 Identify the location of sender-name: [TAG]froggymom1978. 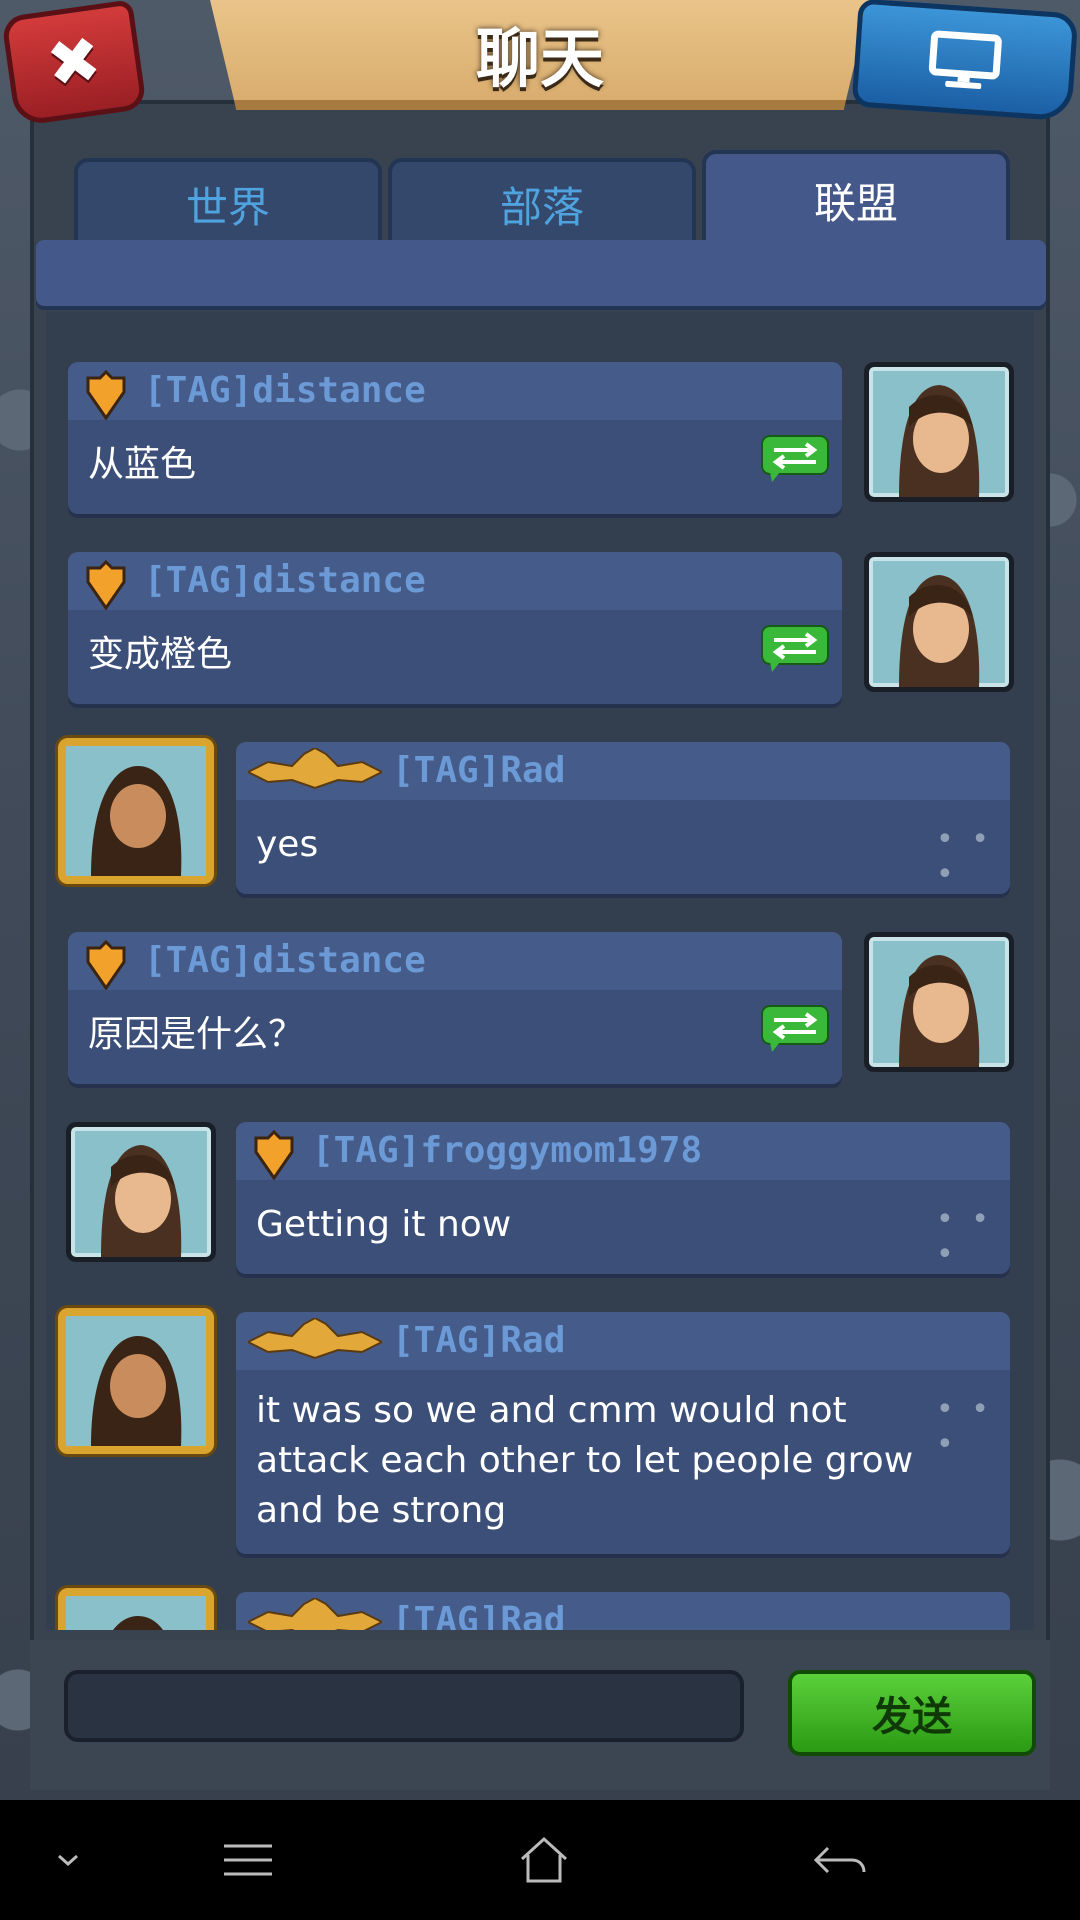
(507, 1150).